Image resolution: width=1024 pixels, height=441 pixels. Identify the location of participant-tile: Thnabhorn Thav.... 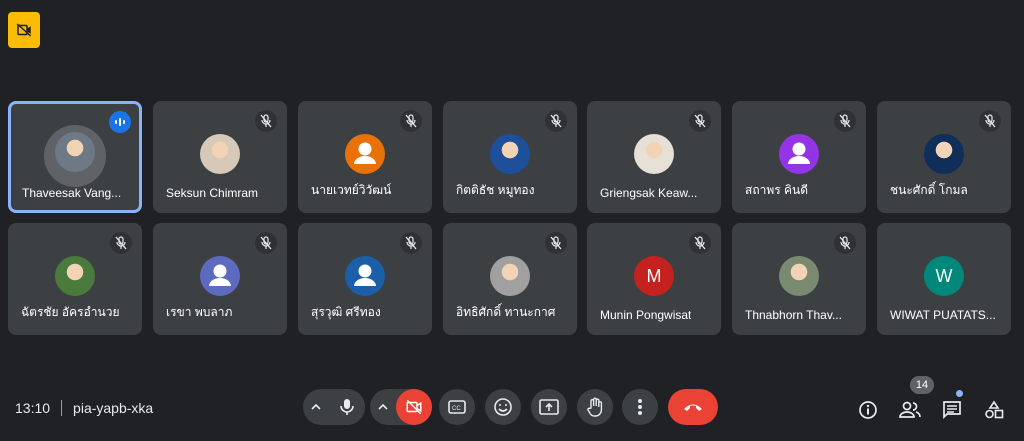
(799, 279).